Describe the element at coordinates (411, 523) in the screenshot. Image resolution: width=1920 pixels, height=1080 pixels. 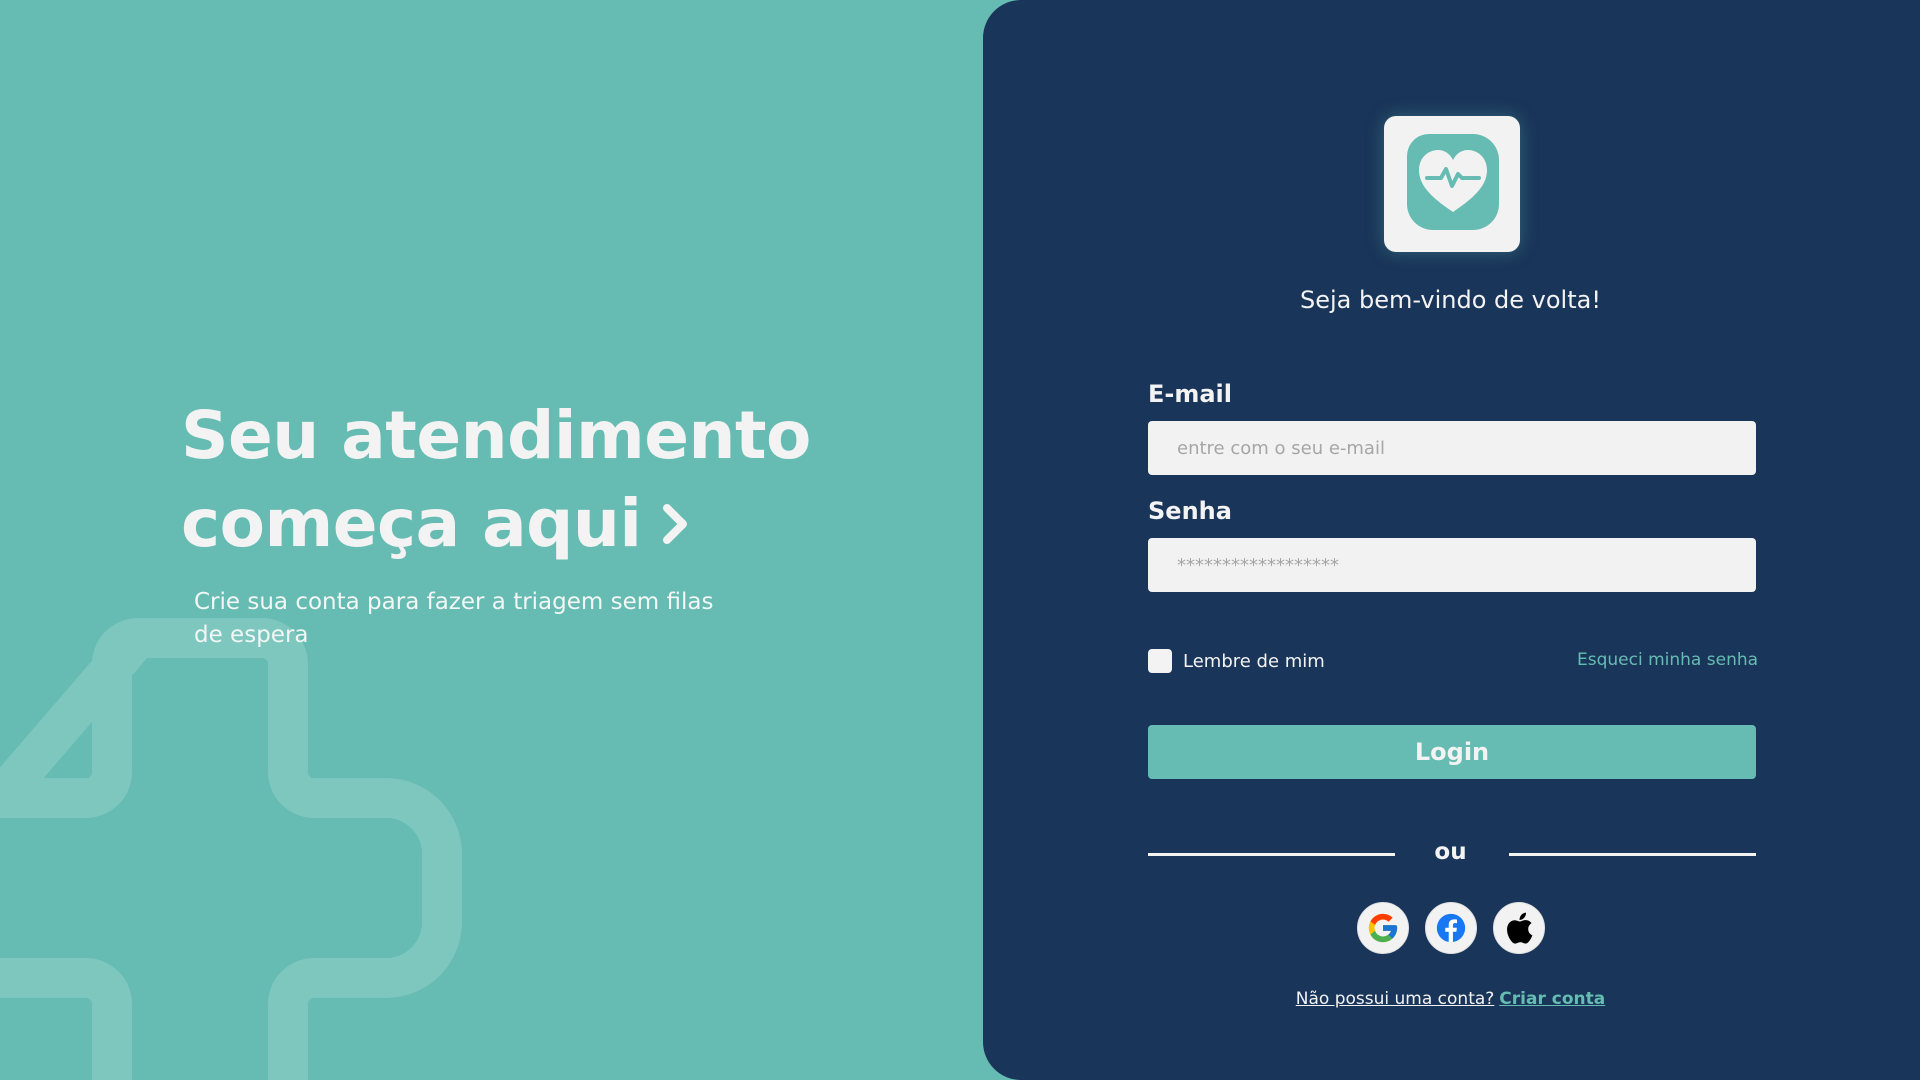
I see `hero-title-line-2-text: começa aqui` at that location.